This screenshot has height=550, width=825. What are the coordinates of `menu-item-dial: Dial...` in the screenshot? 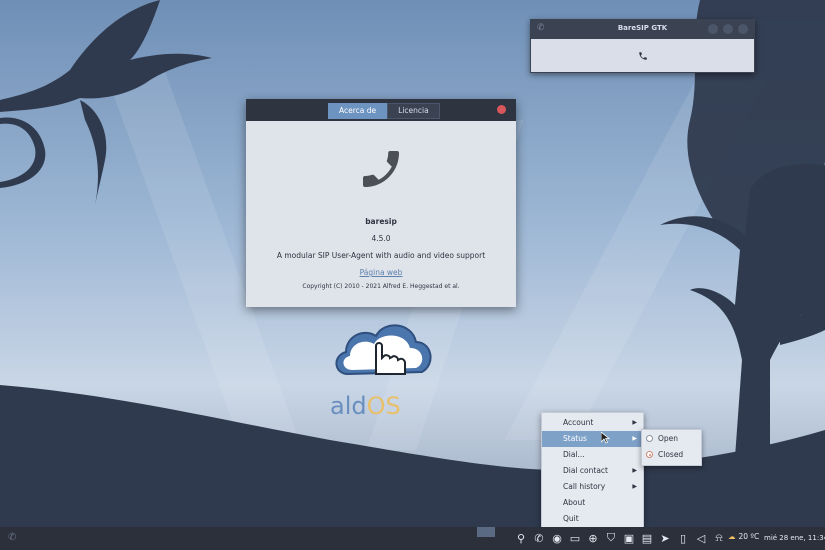 It's located at (592, 455).